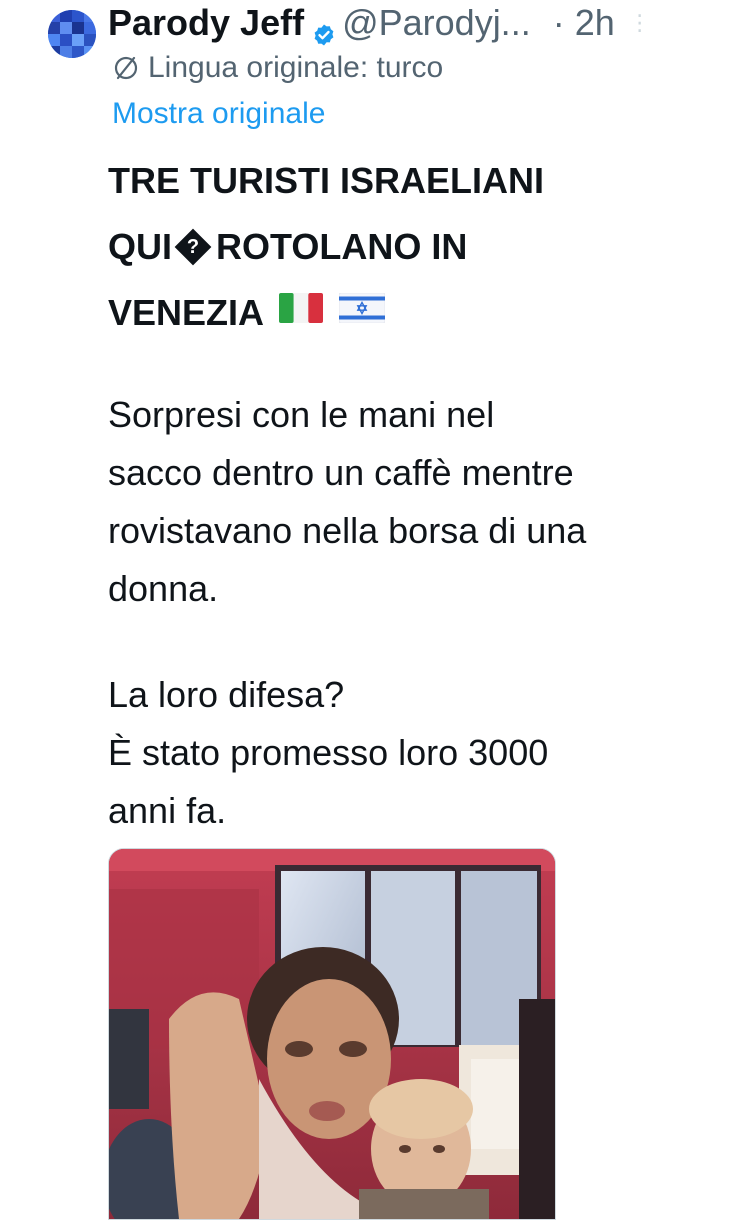 This screenshot has height=1220, width=733. Describe the element at coordinates (640, 23) in the screenshot. I see `more-options-icon: ⋮` at that location.